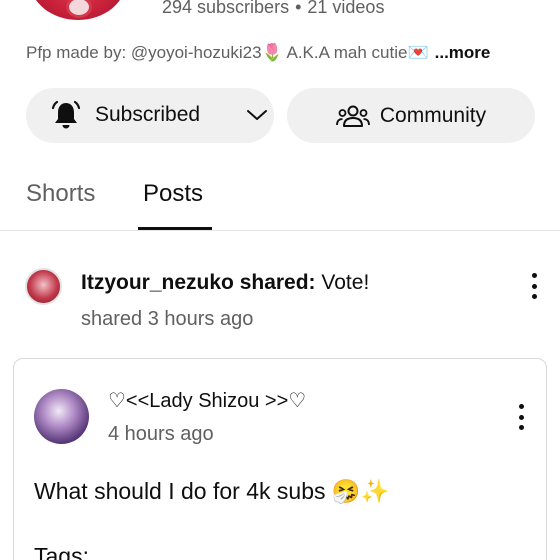 The image size is (560, 560). I want to click on channel-stats: 294 subscribers • 21 videos, so click(273, 9).